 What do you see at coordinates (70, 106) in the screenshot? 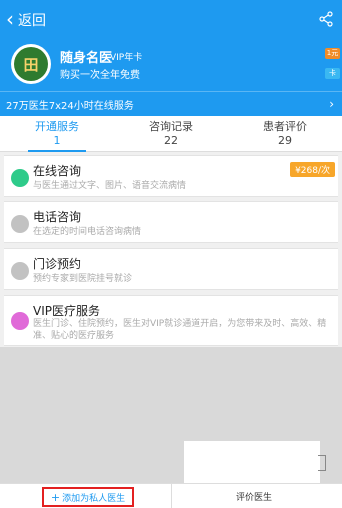
I see `banner-text: 27万医生7x24小时在线服务` at bounding box center [70, 106].